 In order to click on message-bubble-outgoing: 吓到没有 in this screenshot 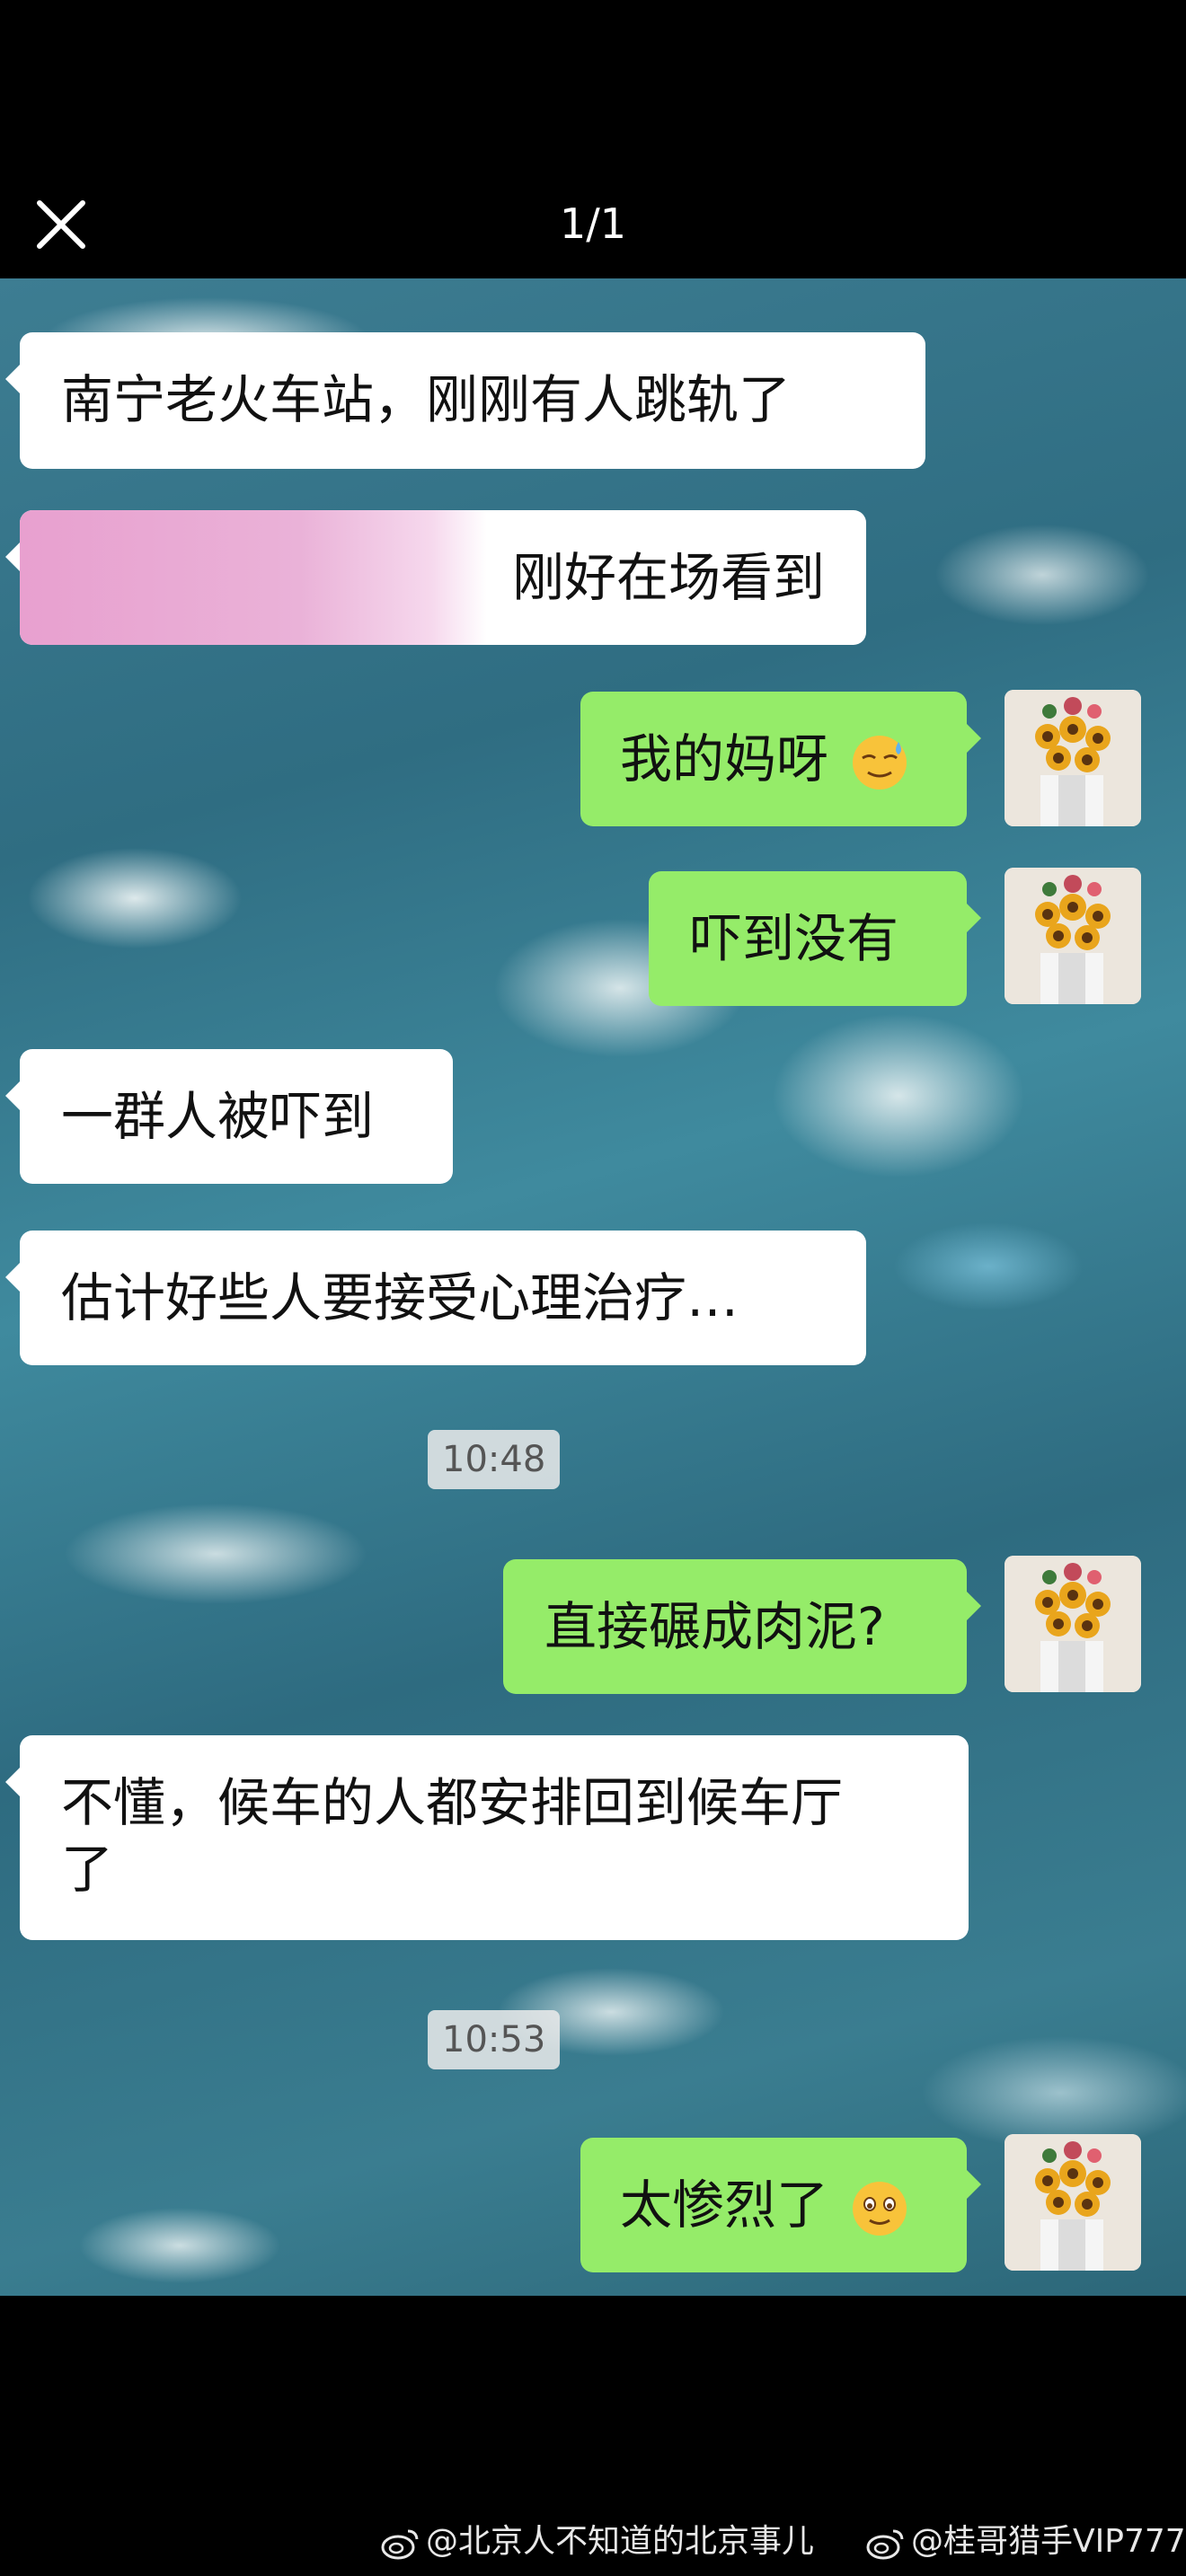, I will do `click(815, 938)`.